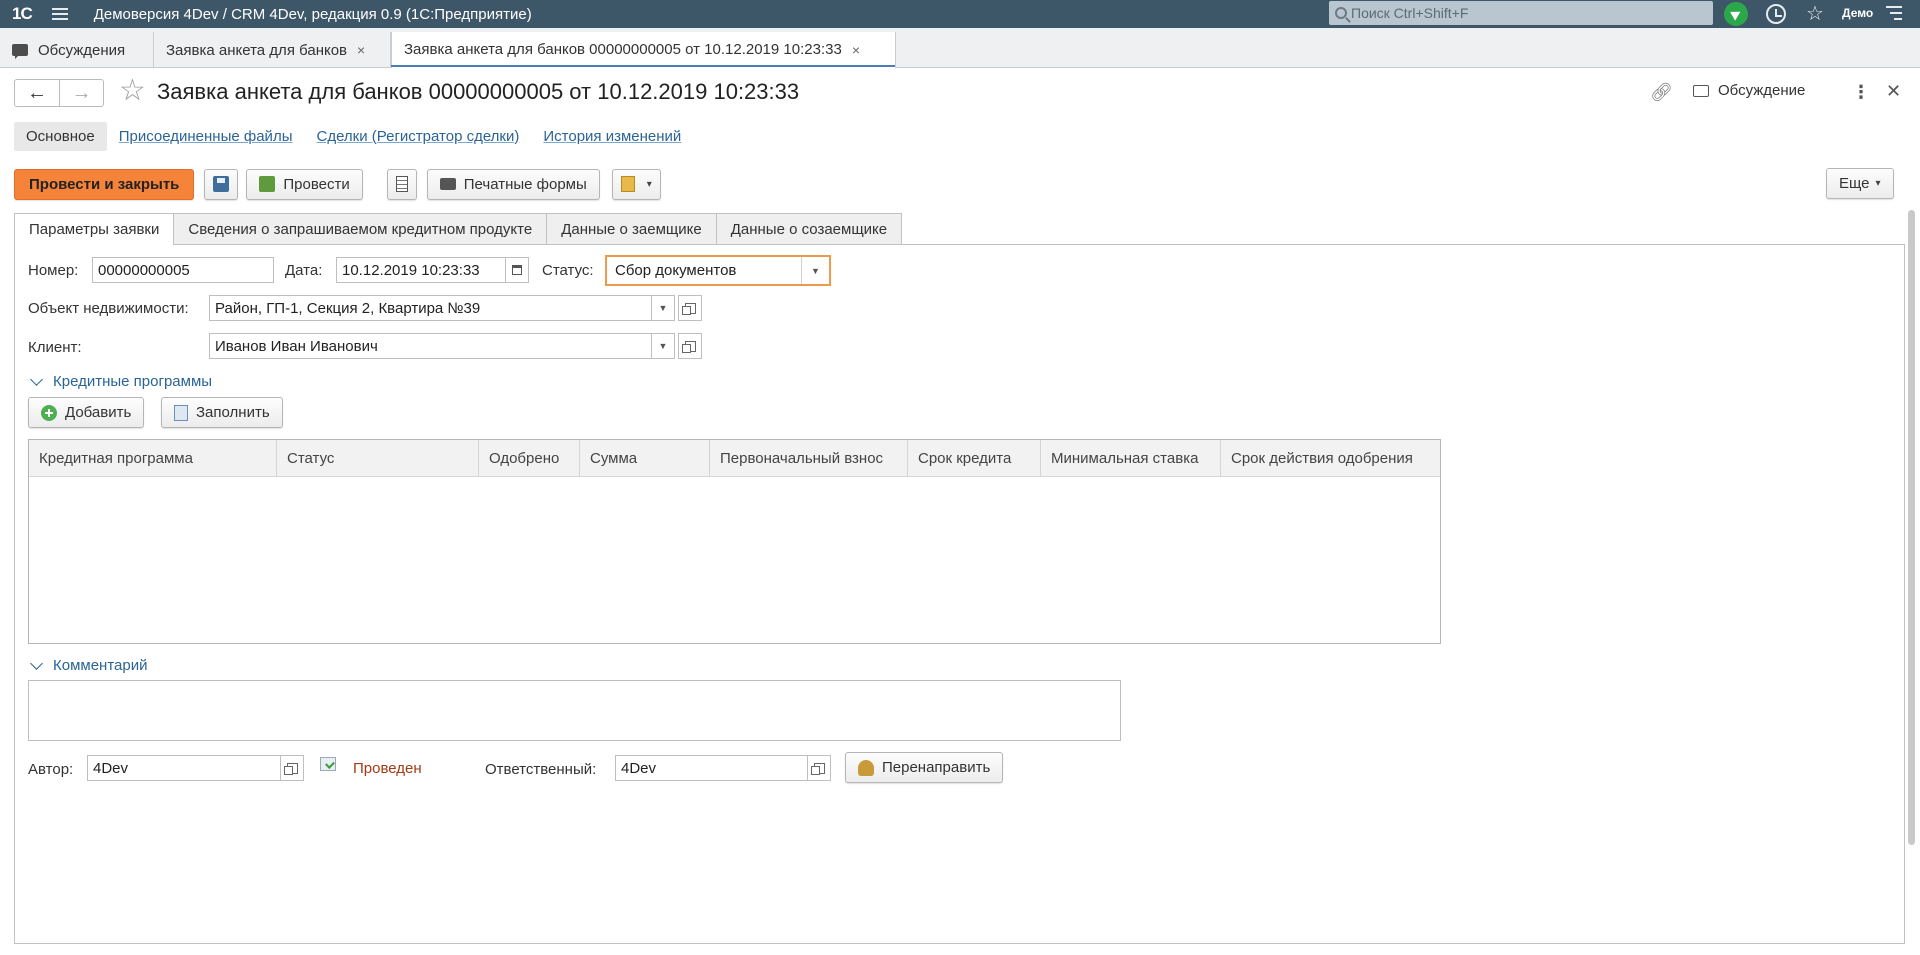 This screenshot has height=955, width=1920. What do you see at coordinates (206, 136) in the screenshot?
I see `section-attached-files: Присоединенные файлы` at bounding box center [206, 136].